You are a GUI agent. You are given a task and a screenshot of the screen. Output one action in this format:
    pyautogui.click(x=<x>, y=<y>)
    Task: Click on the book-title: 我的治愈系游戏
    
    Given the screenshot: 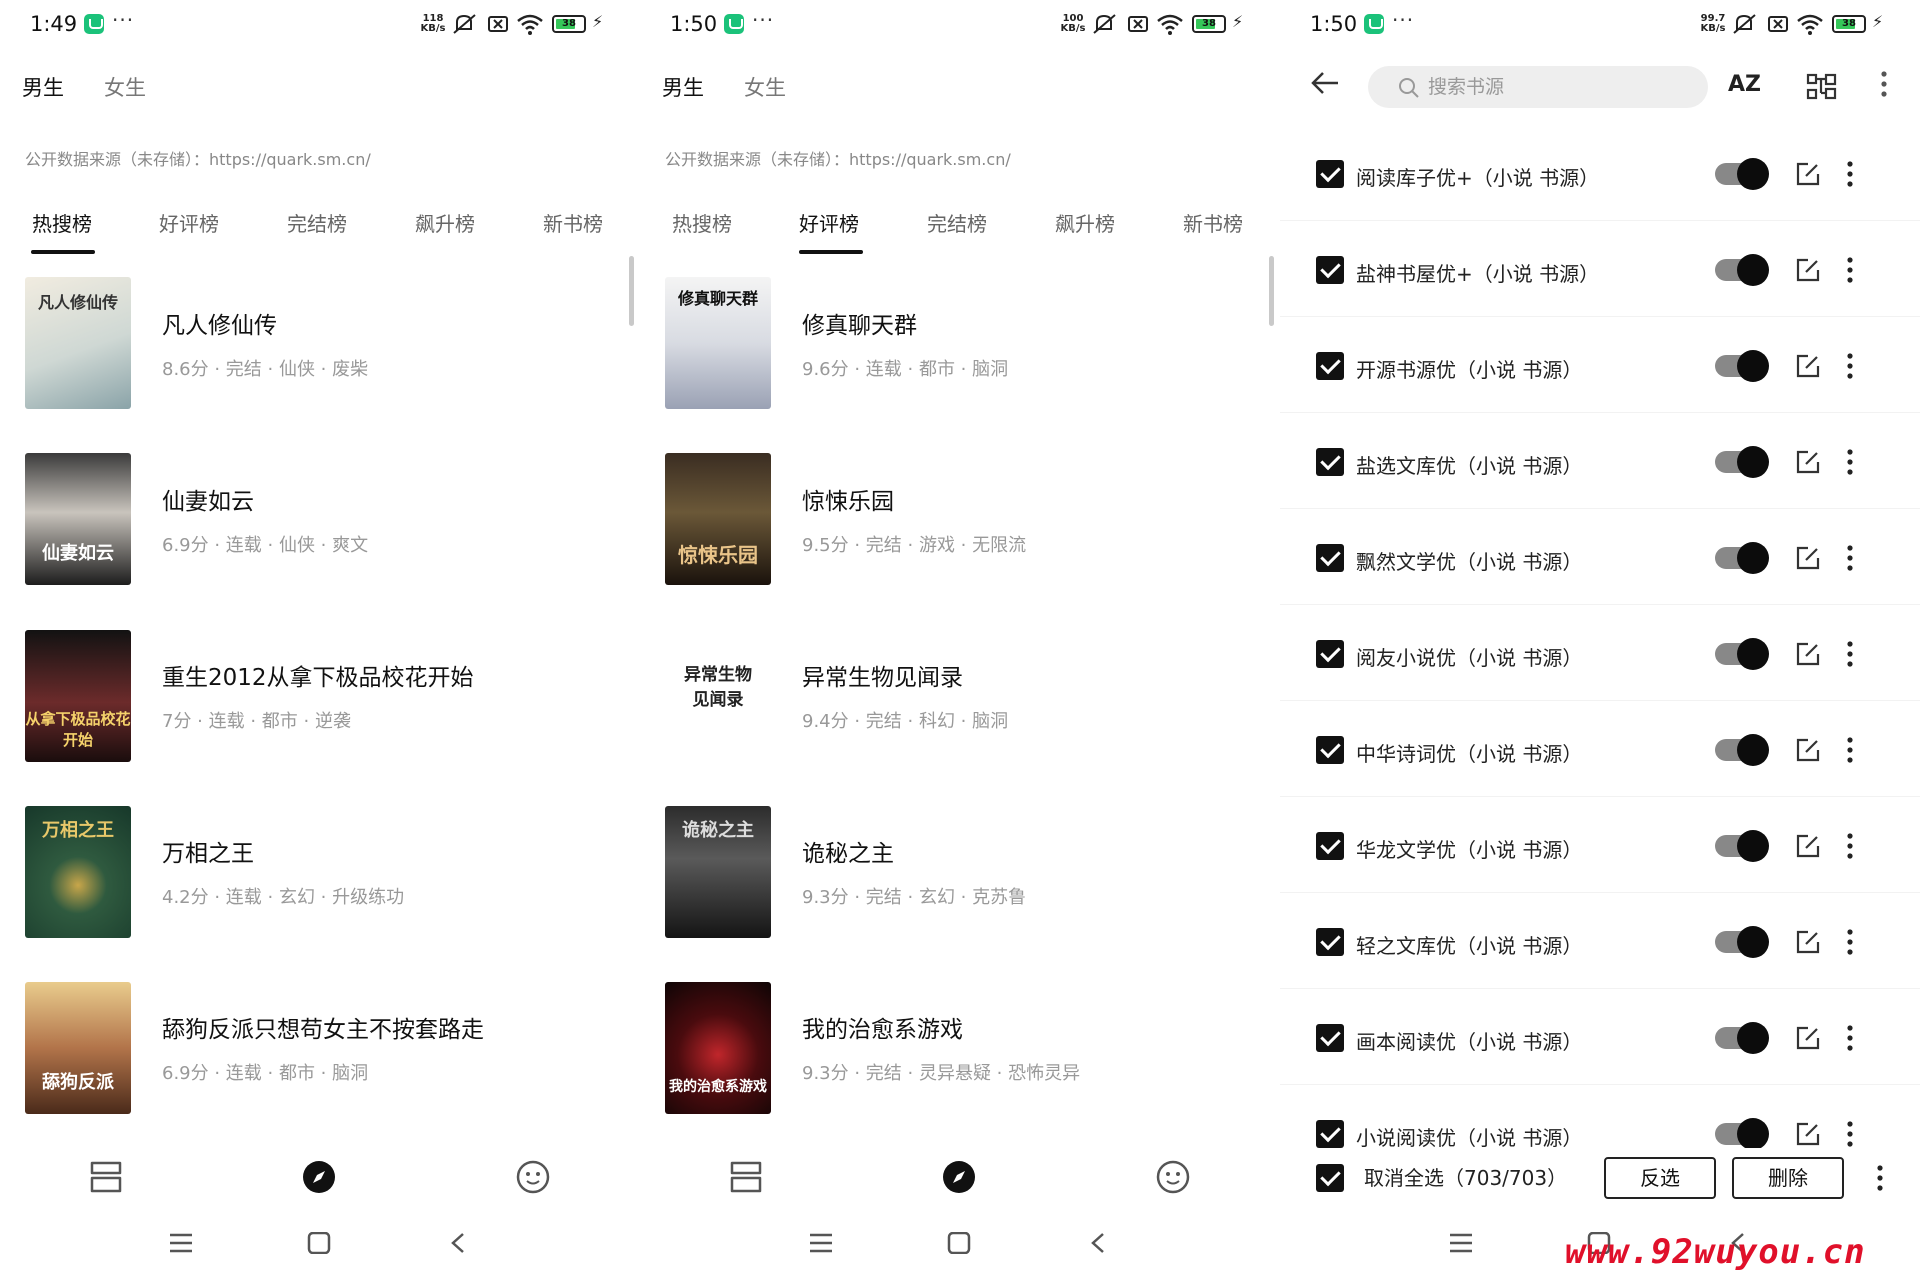 What is the action you would take?
    pyautogui.click(x=882, y=1027)
    